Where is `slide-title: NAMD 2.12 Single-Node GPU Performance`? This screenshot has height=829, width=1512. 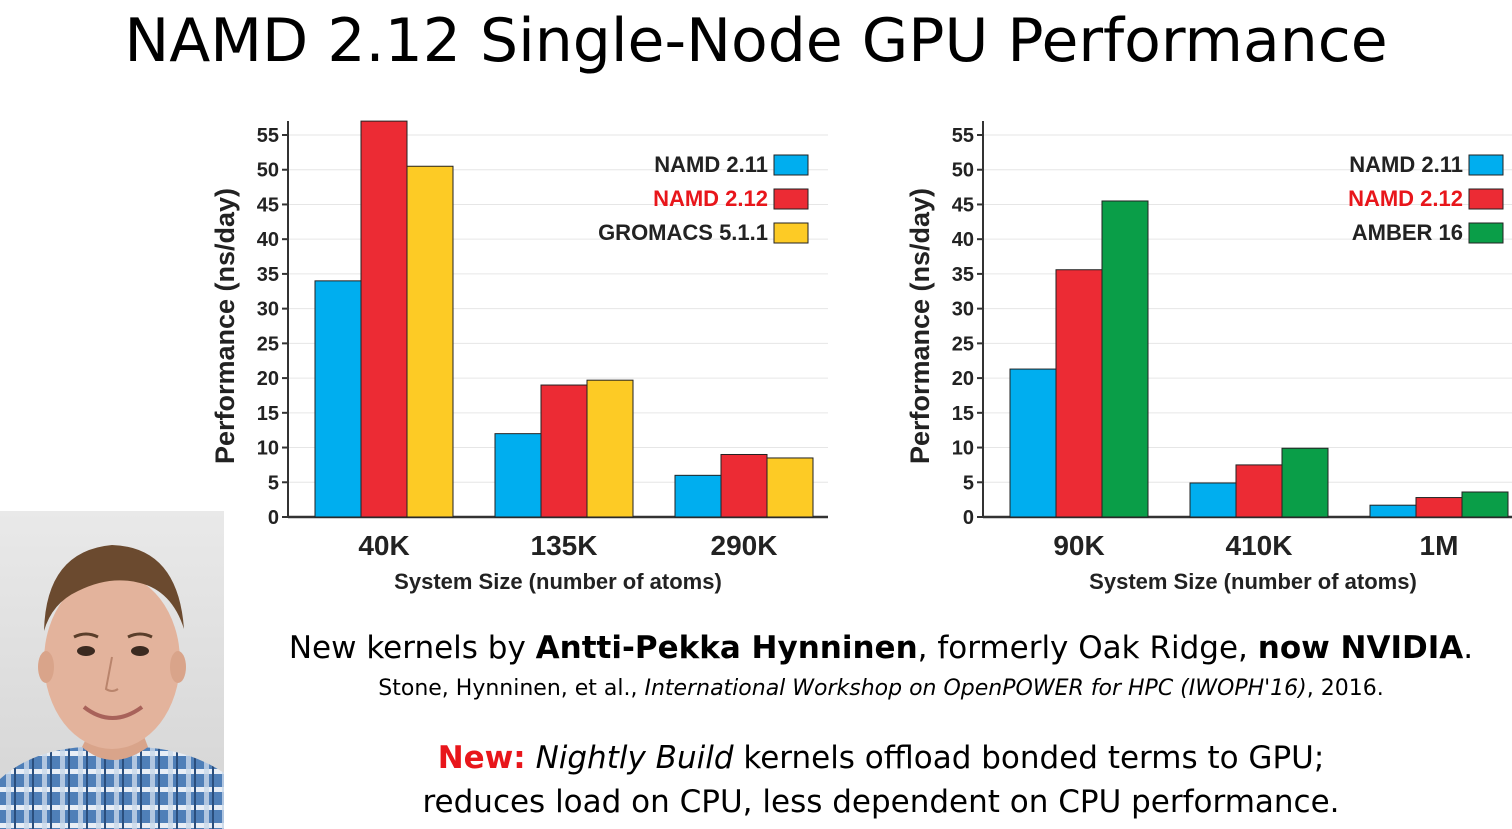 slide-title: NAMD 2.12 Single-Node GPU Performance is located at coordinates (756, 41).